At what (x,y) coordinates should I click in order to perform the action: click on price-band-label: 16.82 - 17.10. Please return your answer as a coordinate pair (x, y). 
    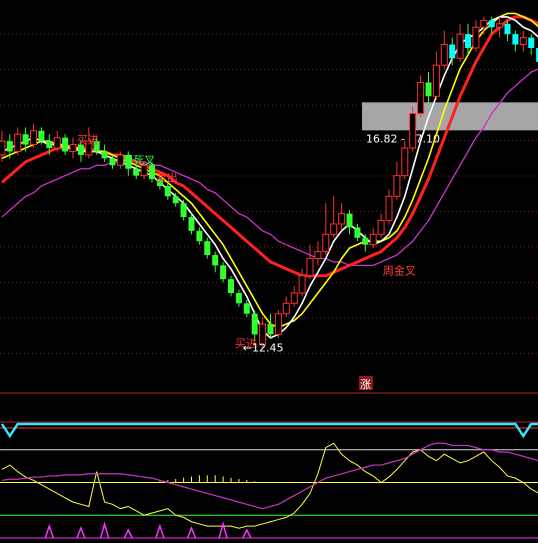
    Looking at the image, I should click on (403, 138).